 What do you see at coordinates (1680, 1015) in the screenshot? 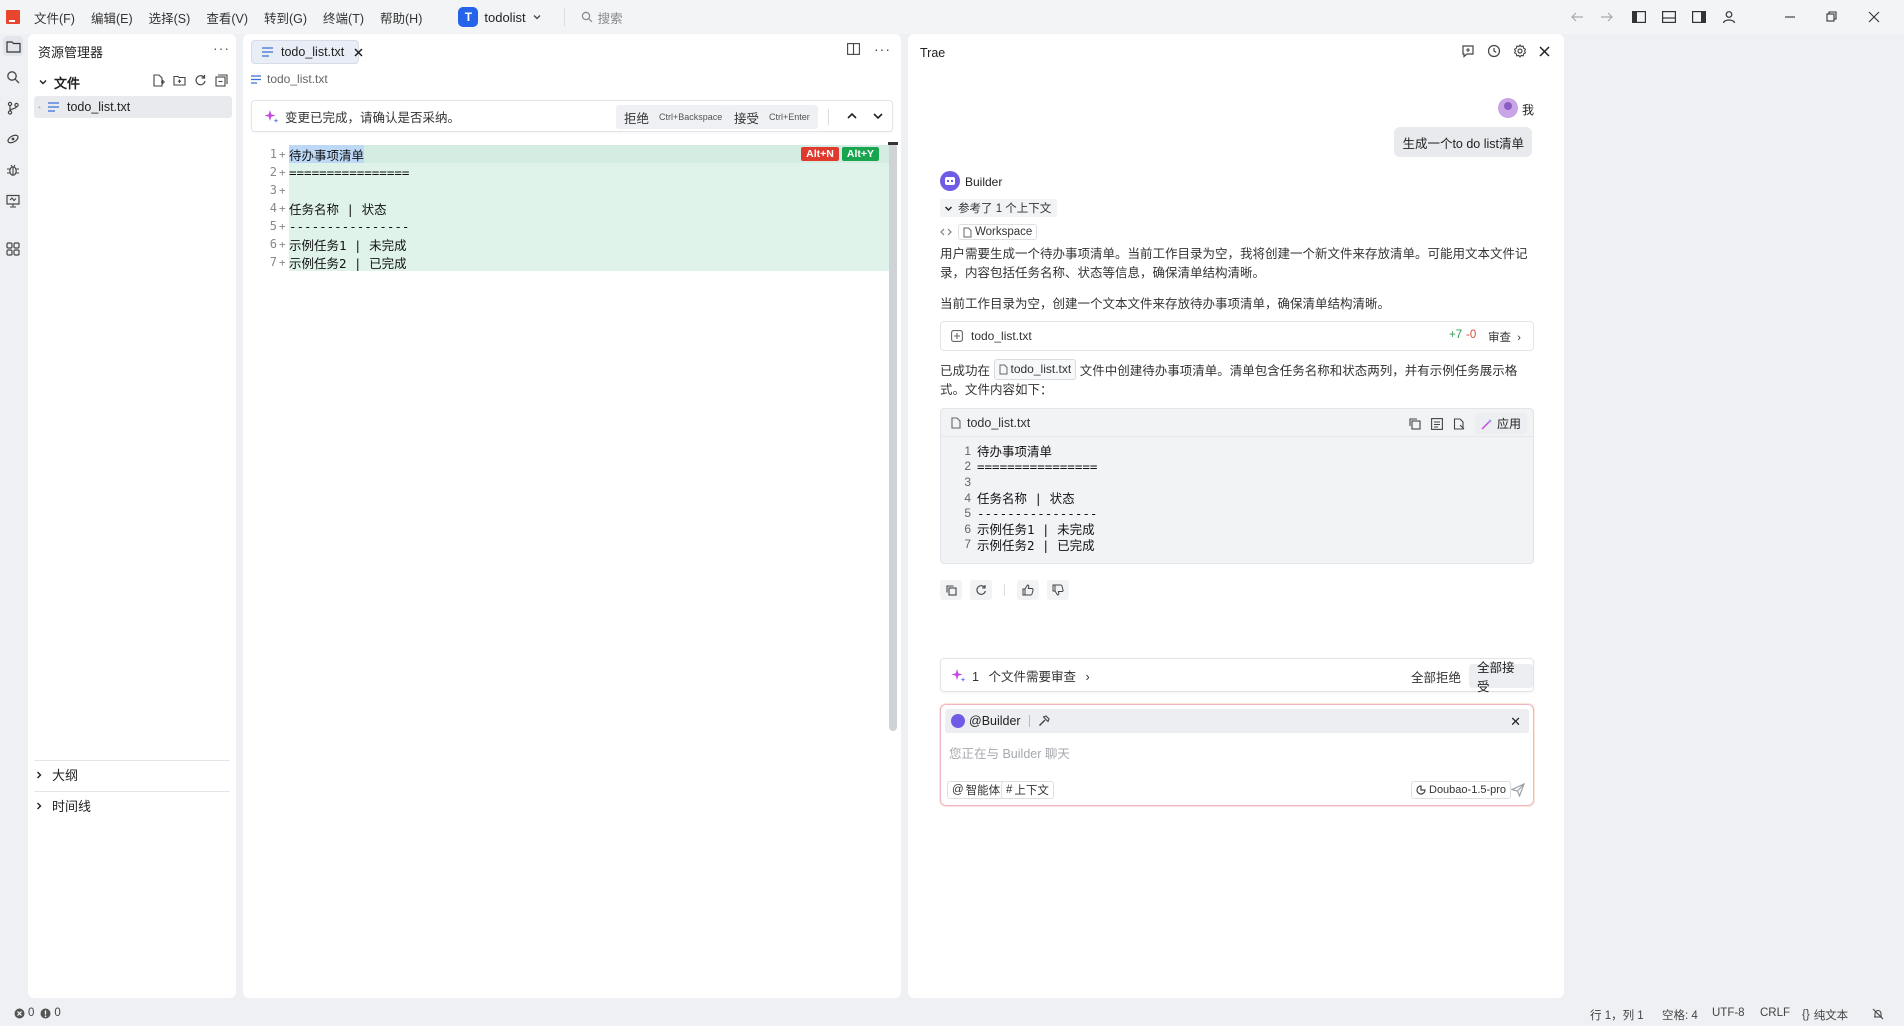
I see `indentation: 空格: 4` at bounding box center [1680, 1015].